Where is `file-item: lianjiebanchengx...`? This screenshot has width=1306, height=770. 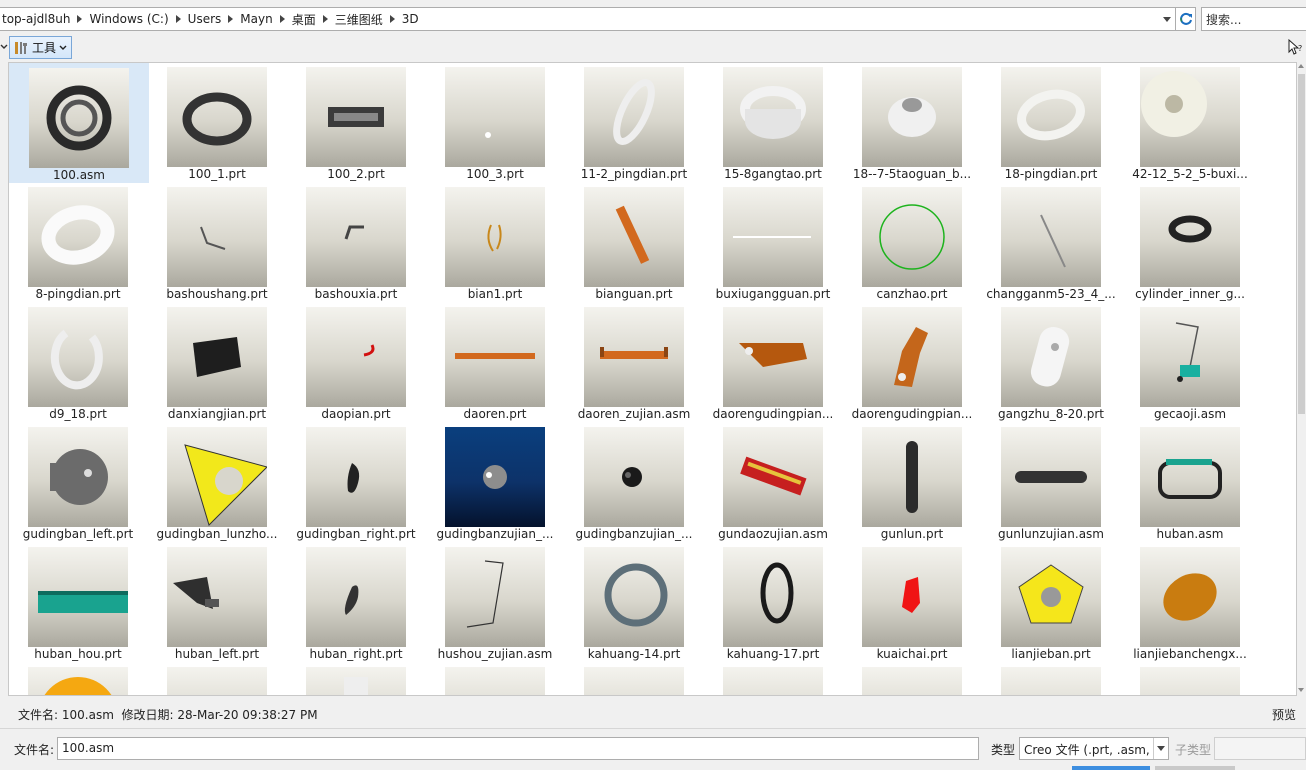
file-item: lianjiebanchengx... is located at coordinates (1191, 603).